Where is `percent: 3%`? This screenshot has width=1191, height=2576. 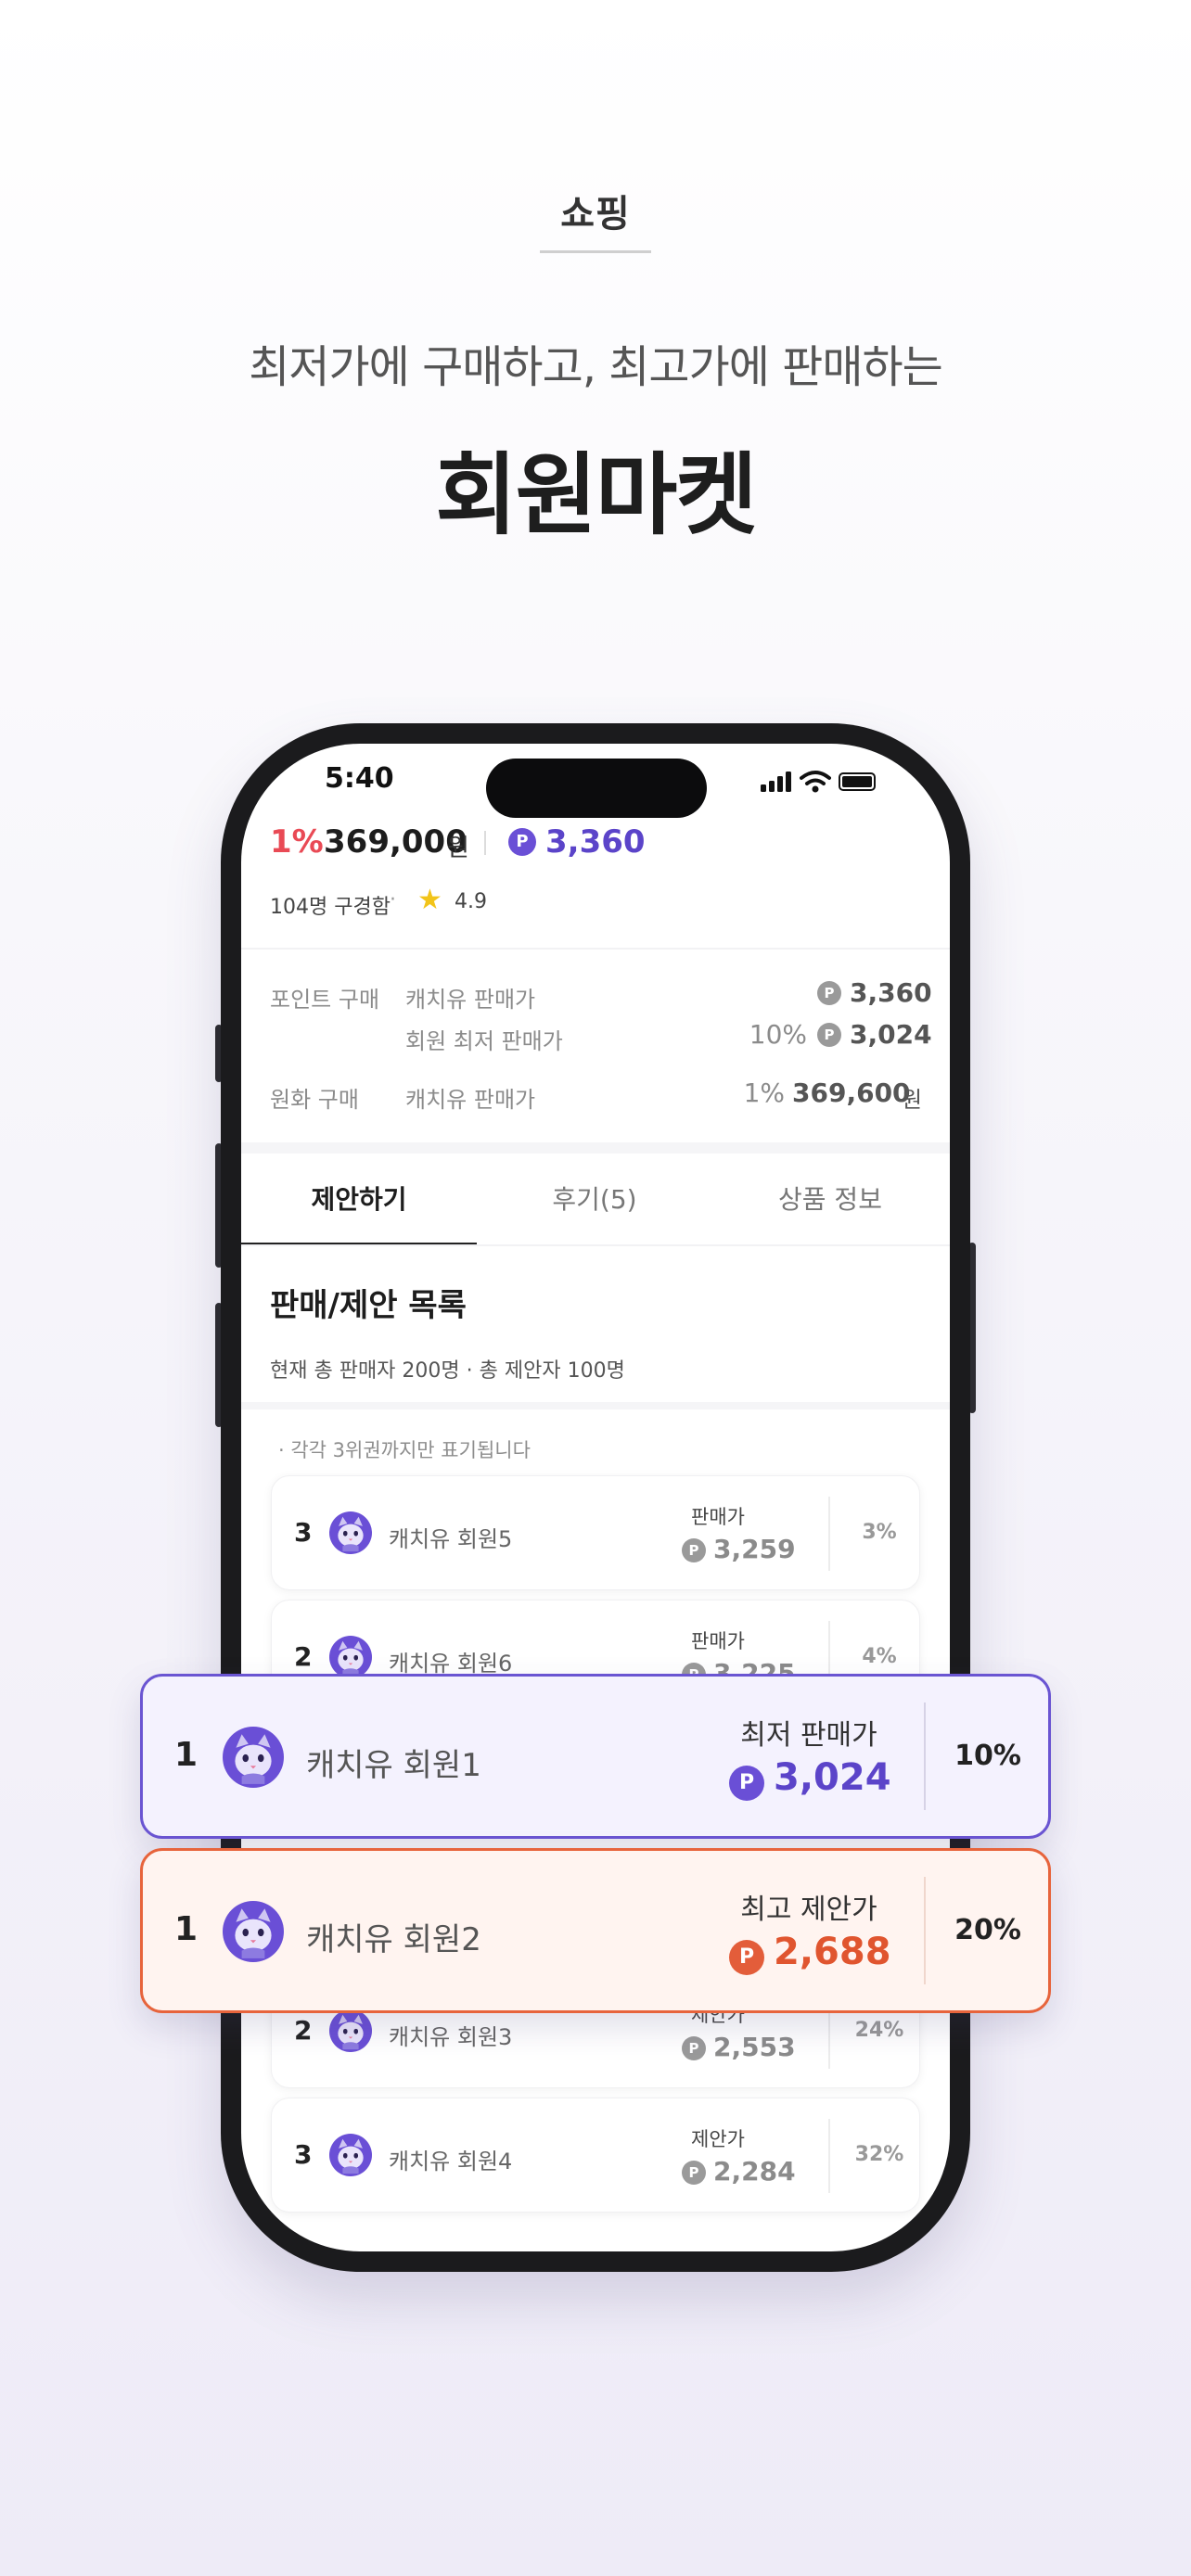
percent: 3% is located at coordinates (879, 1532).